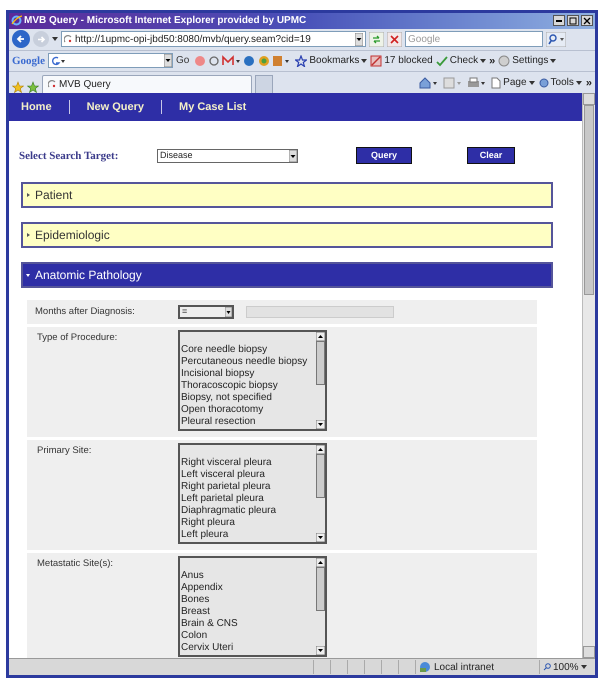 Image resolution: width=604 pixels, height=681 pixels. Describe the element at coordinates (248, 410) in the screenshot. I see `list-option: Open thoracotomy` at that location.